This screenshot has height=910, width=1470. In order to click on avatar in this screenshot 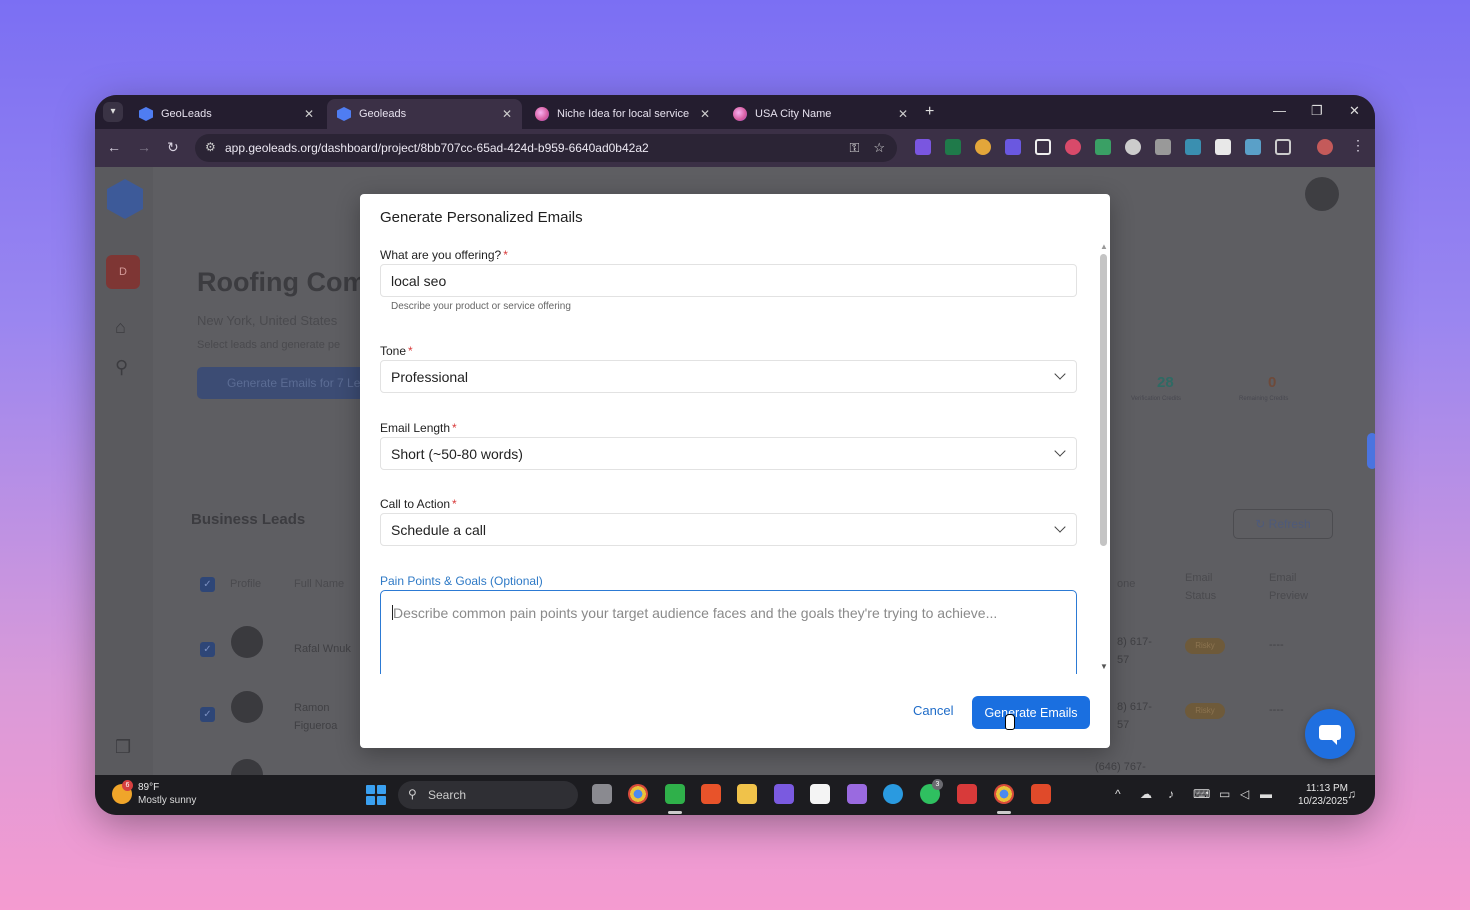, I will do `click(247, 767)`.